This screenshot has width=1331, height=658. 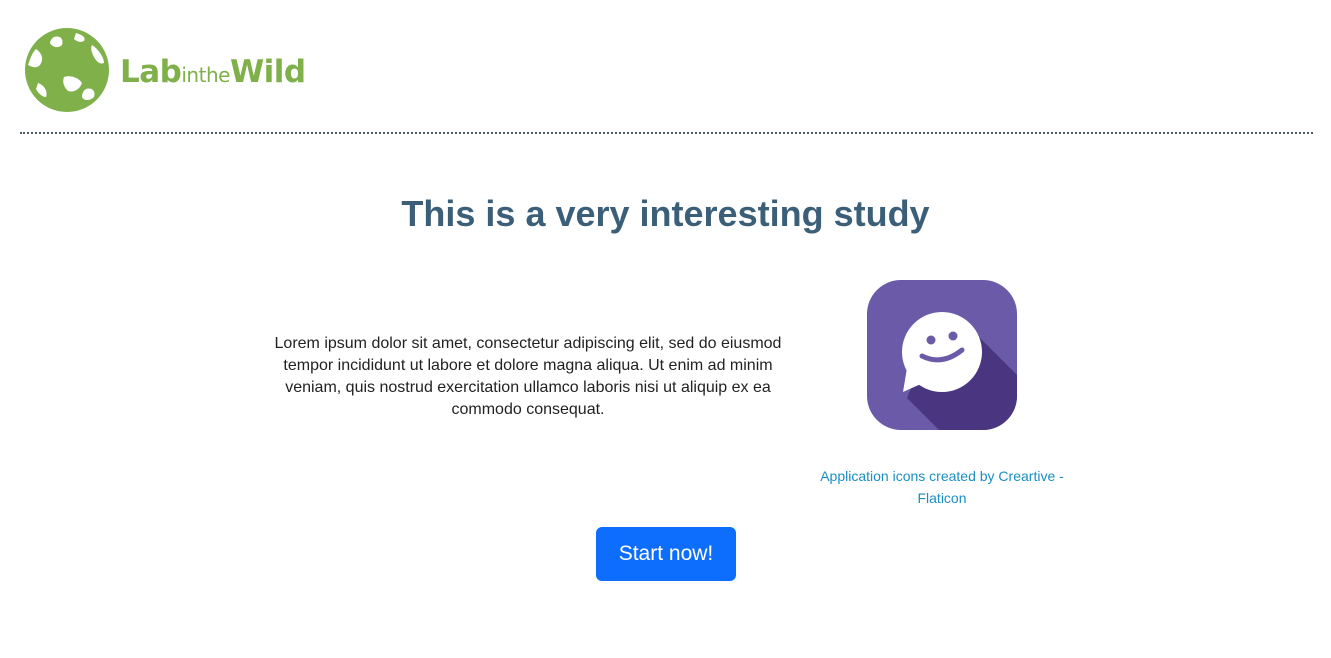 I want to click on logo-text-wild: Wild, so click(x=267, y=72).